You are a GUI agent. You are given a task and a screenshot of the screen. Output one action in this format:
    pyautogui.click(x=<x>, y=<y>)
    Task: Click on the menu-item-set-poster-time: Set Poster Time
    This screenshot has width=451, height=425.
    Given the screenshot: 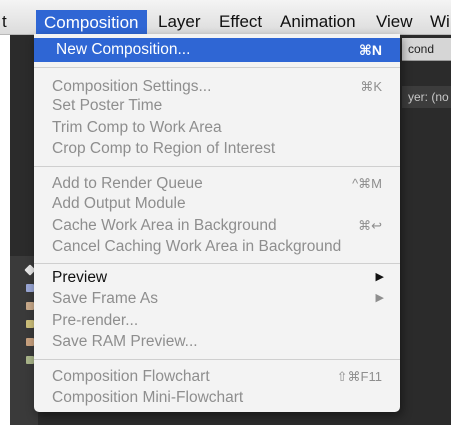 What is the action you would take?
    pyautogui.click(x=217, y=105)
    